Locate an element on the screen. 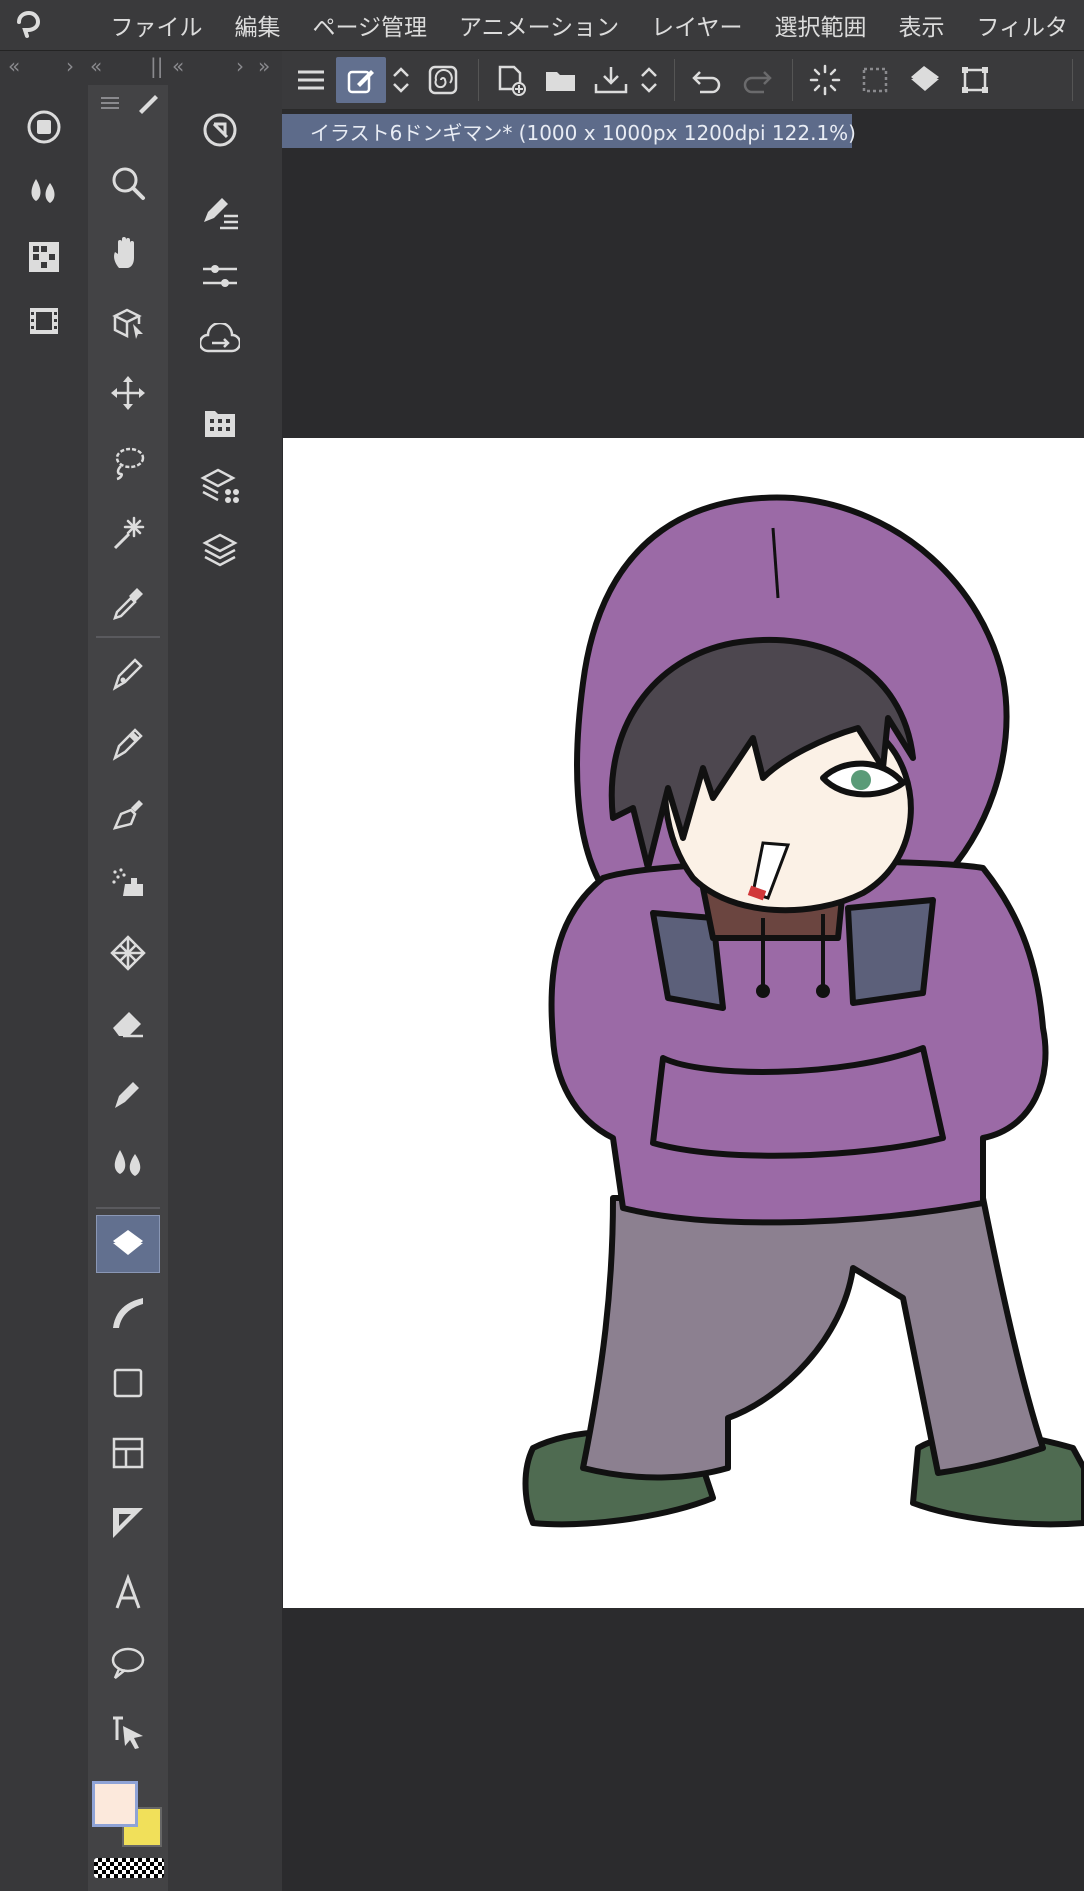 The image size is (1084, 1891). hand-icon is located at coordinates (128, 253).